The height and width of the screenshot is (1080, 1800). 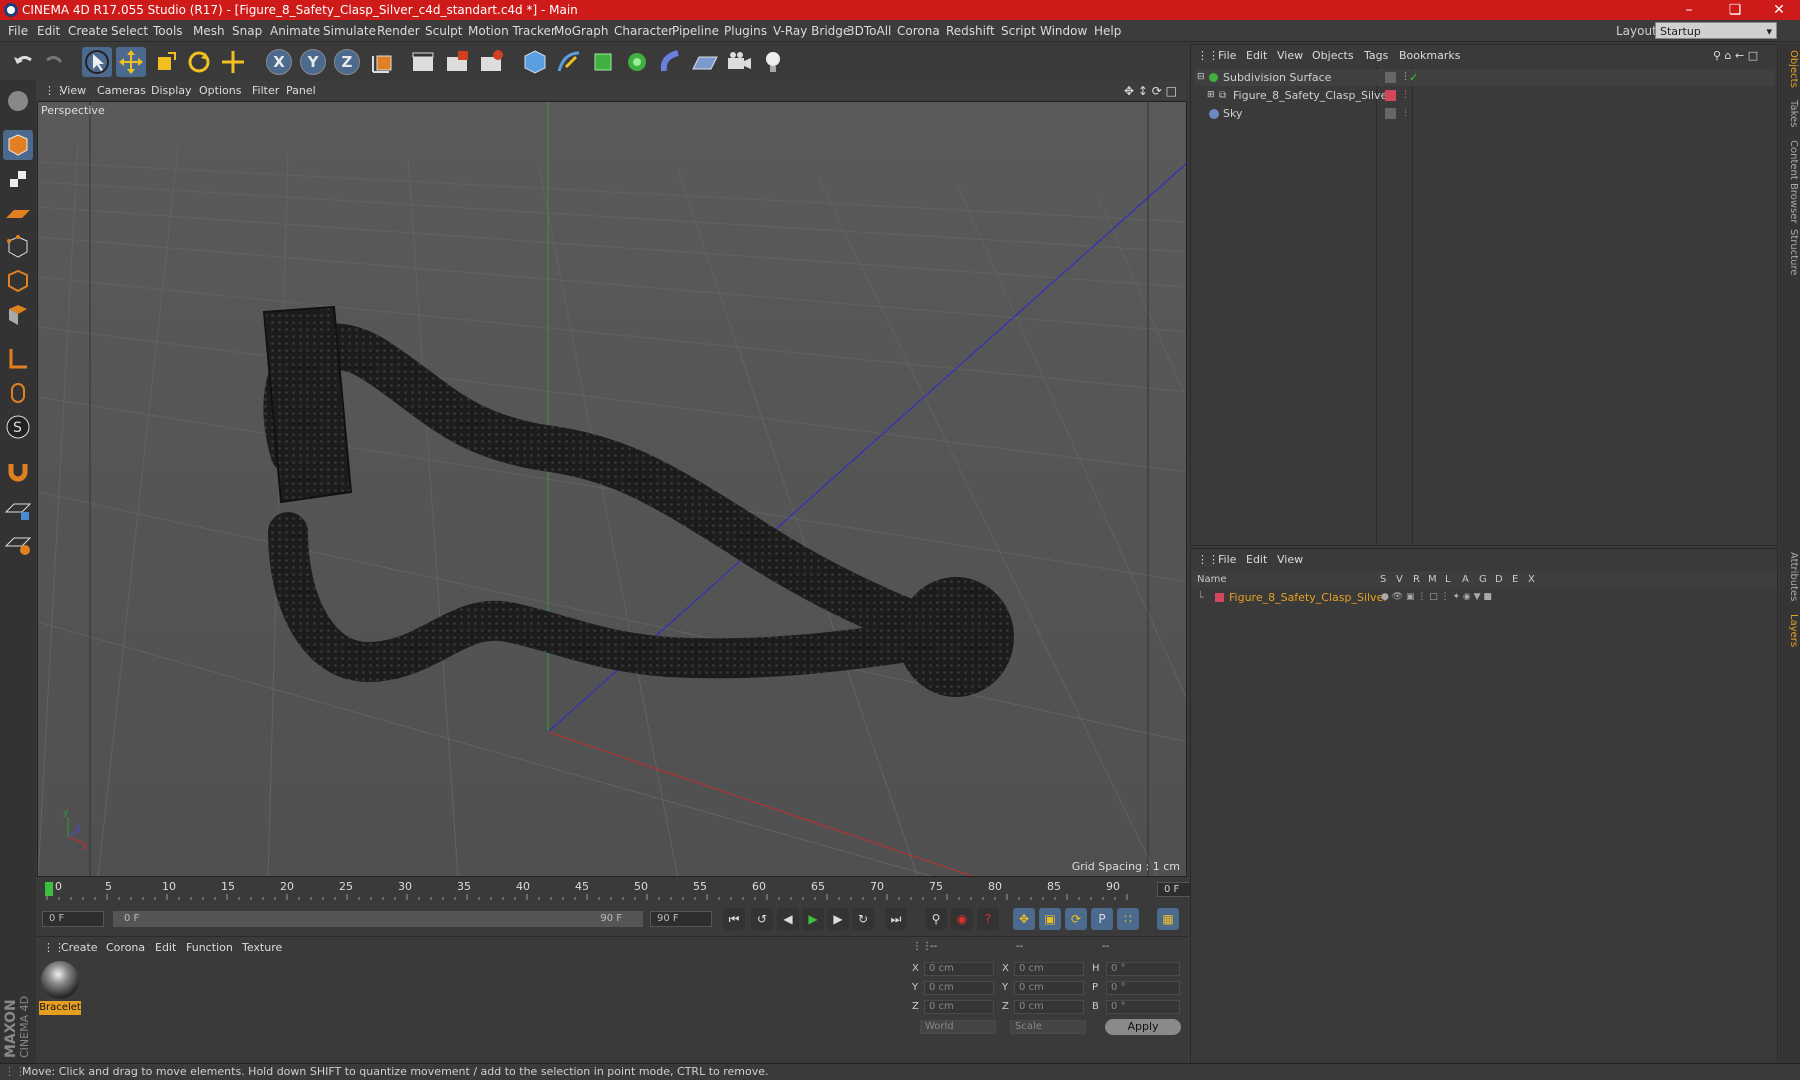 I want to click on column-render: R, so click(x=1416, y=579).